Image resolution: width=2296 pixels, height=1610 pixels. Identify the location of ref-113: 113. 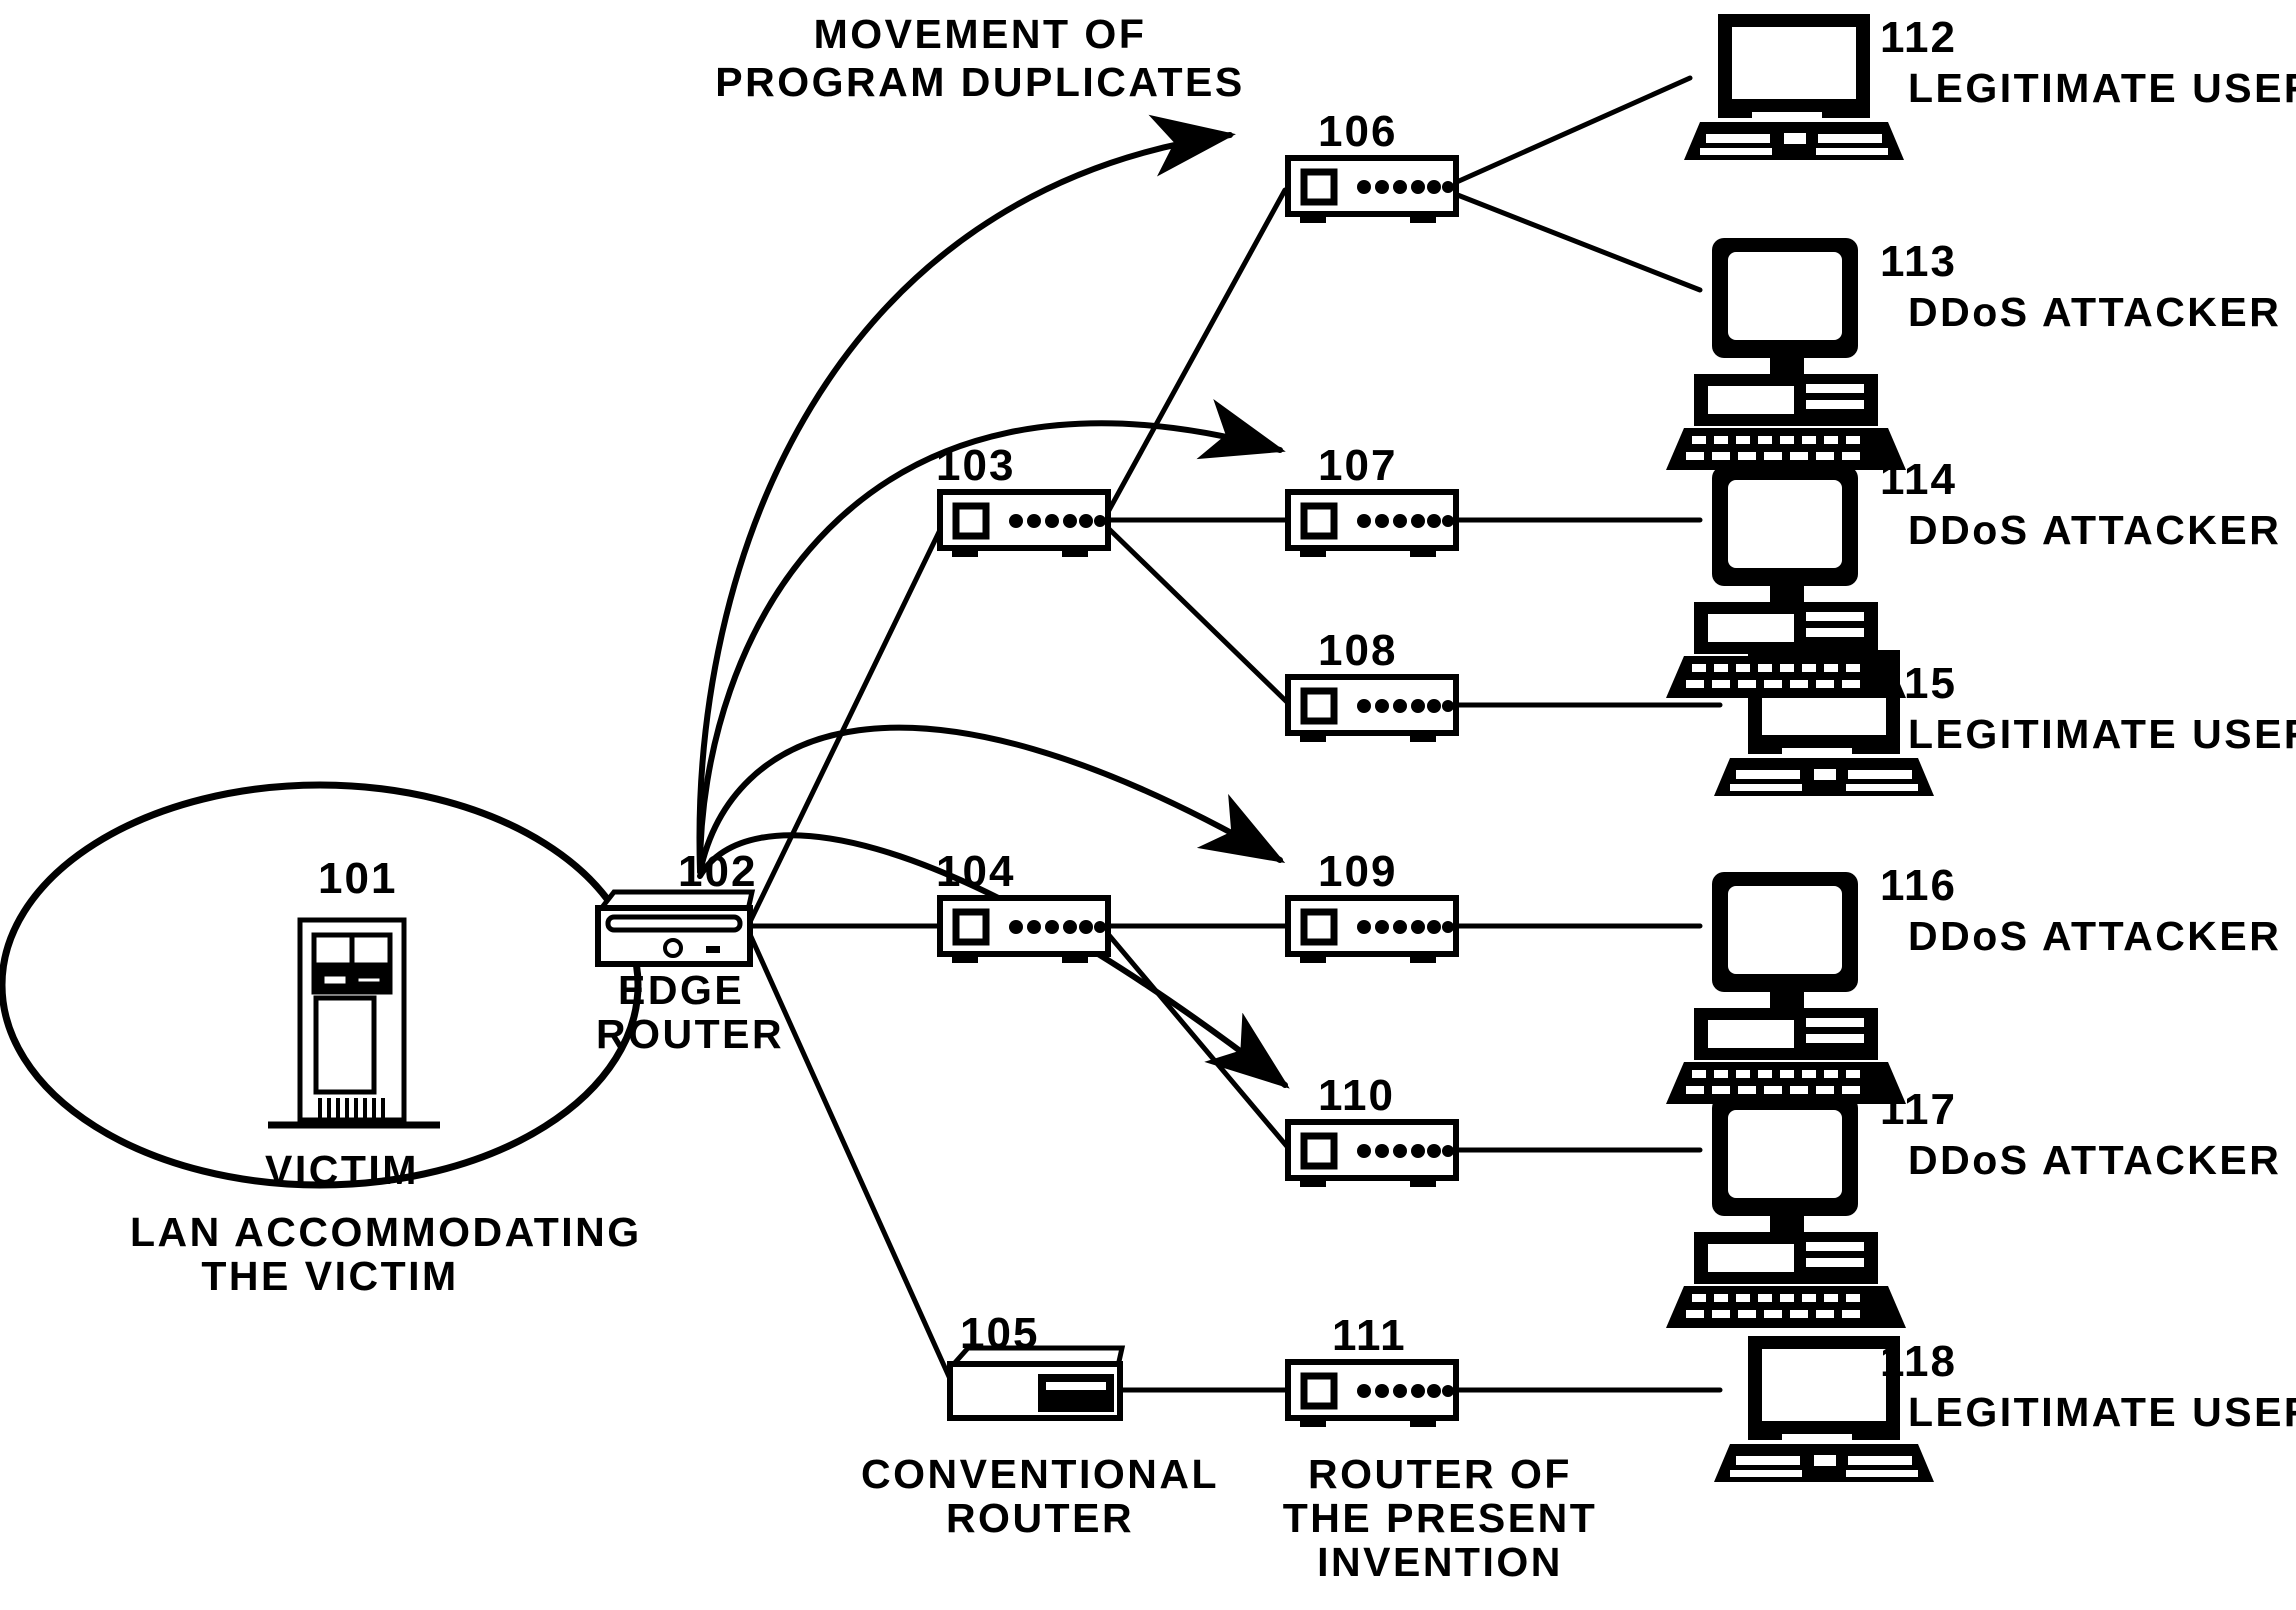
(1918, 261).